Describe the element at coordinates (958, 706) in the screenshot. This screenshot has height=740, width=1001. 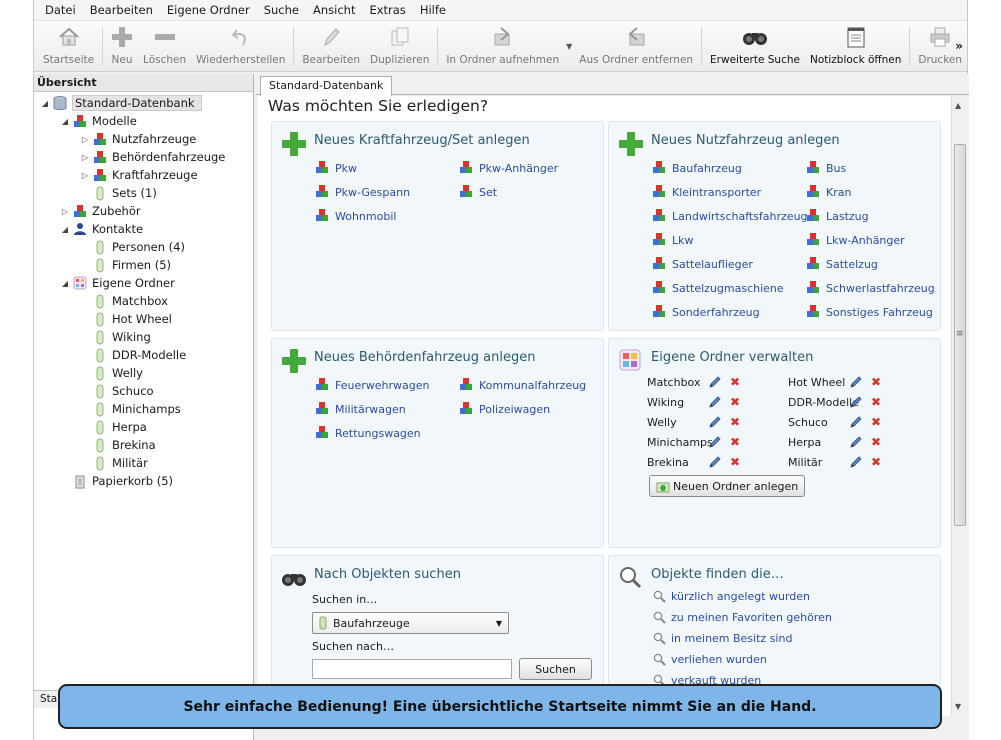
I see `scroll-down-icon: ▼` at that location.